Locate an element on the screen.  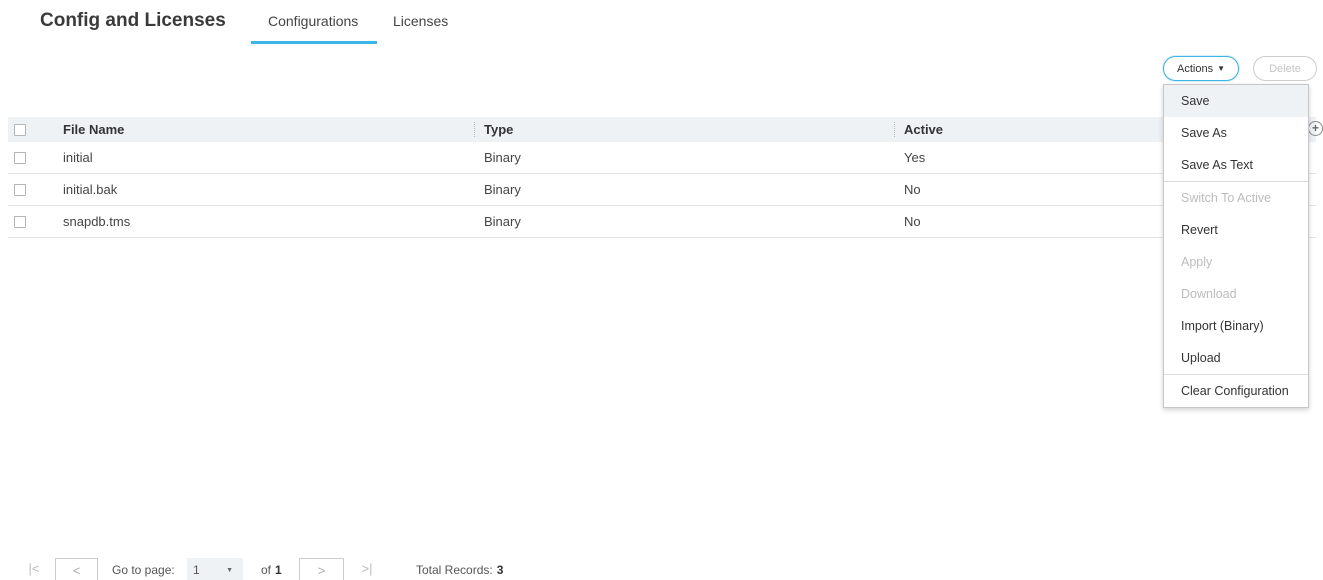
chevron-down-icon: ▼ is located at coordinates (229, 570).